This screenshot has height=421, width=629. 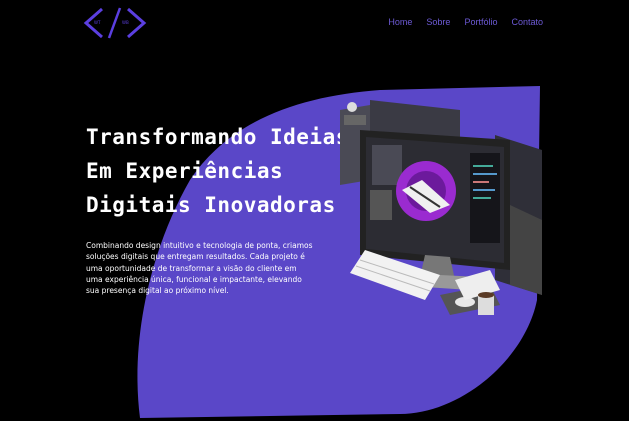 I want to click on nav-link-portfolio: Portfólio, so click(x=480, y=22).